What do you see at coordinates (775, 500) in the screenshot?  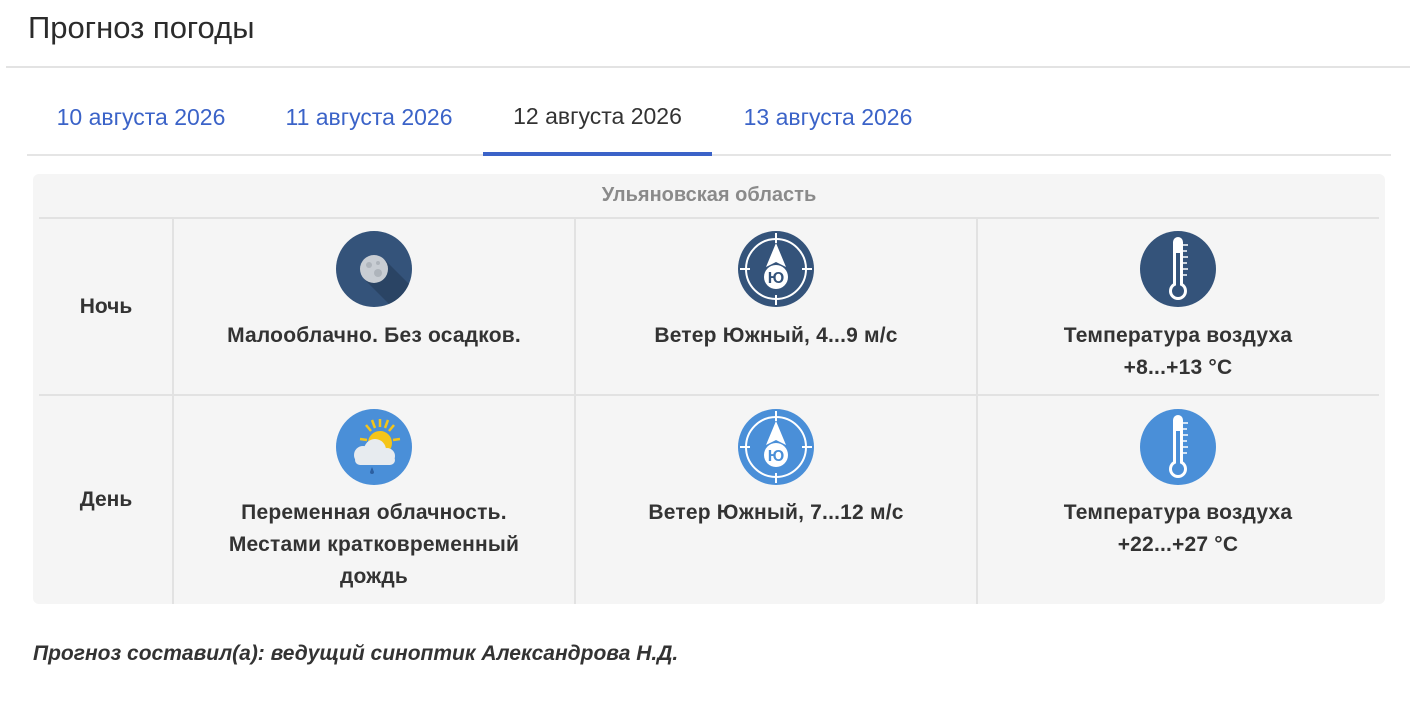 I see `day-wind-cell: Ю Ветер Южный, 7...12 м/с` at bounding box center [775, 500].